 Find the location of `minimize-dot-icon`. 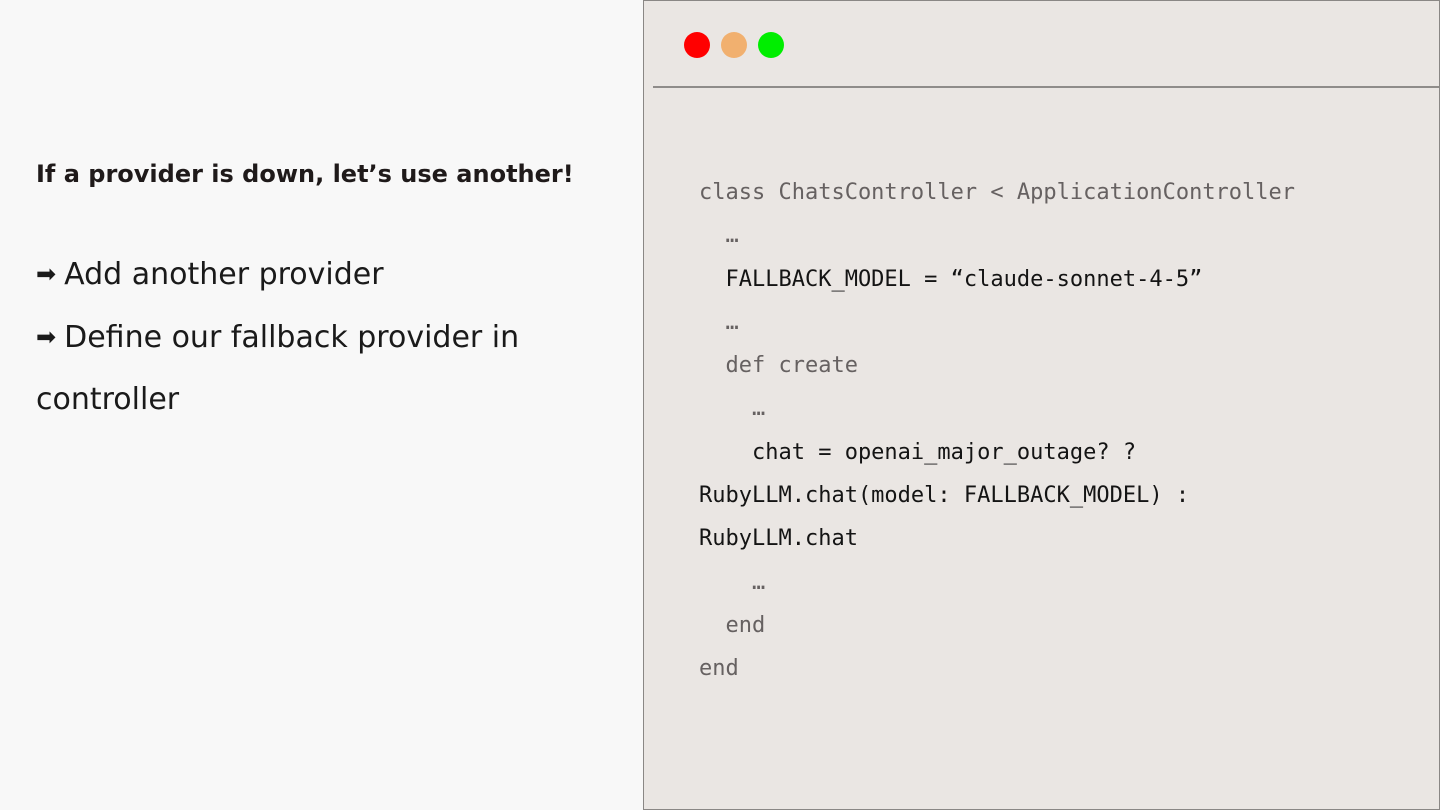

minimize-dot-icon is located at coordinates (734, 45).